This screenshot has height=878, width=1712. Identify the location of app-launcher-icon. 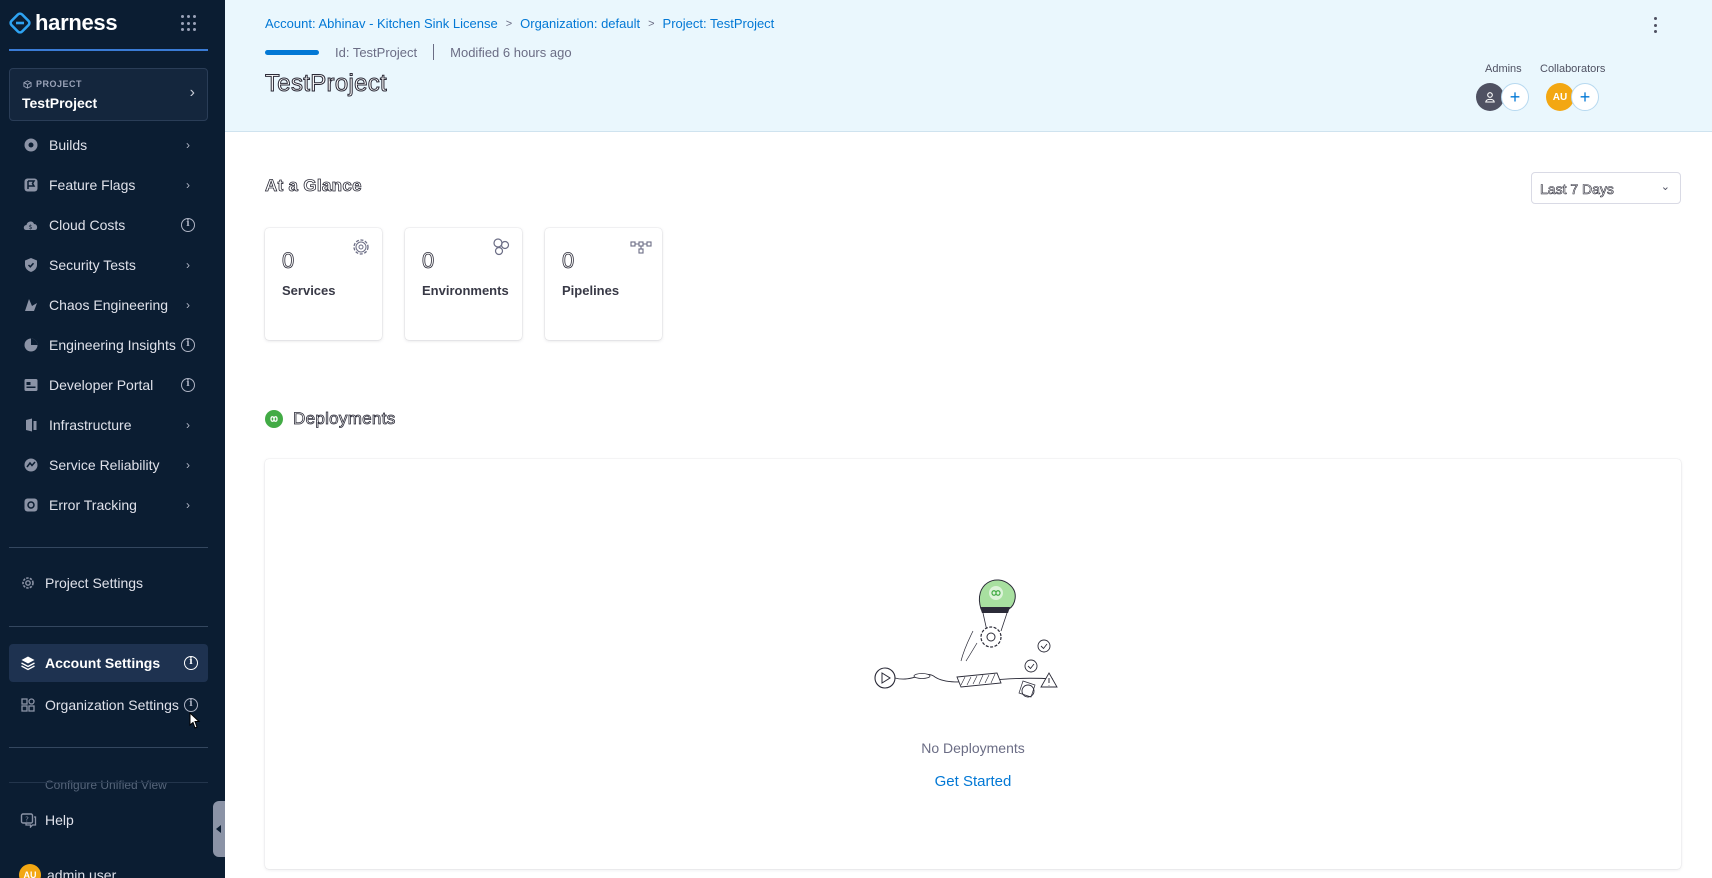
(189, 23).